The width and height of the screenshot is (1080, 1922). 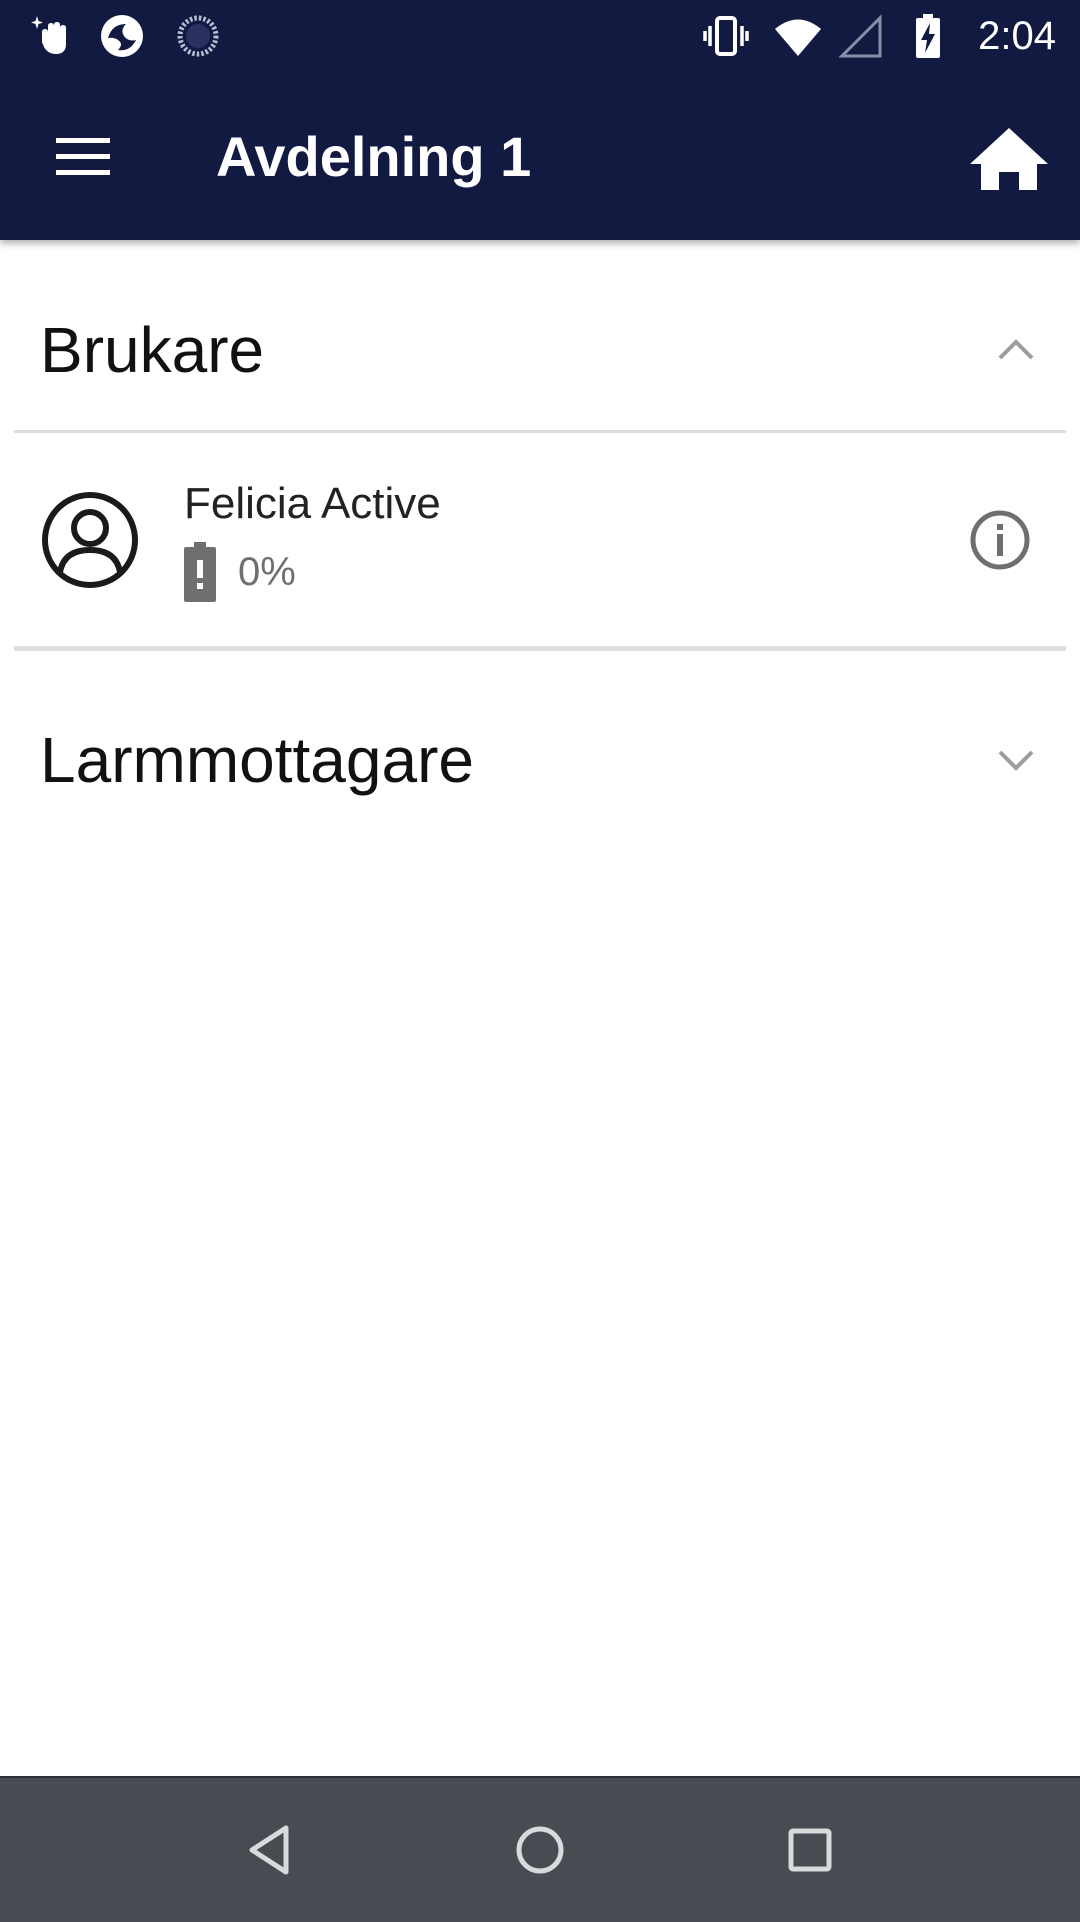 I want to click on section-header-brukare: Brukare, so click(x=540, y=350).